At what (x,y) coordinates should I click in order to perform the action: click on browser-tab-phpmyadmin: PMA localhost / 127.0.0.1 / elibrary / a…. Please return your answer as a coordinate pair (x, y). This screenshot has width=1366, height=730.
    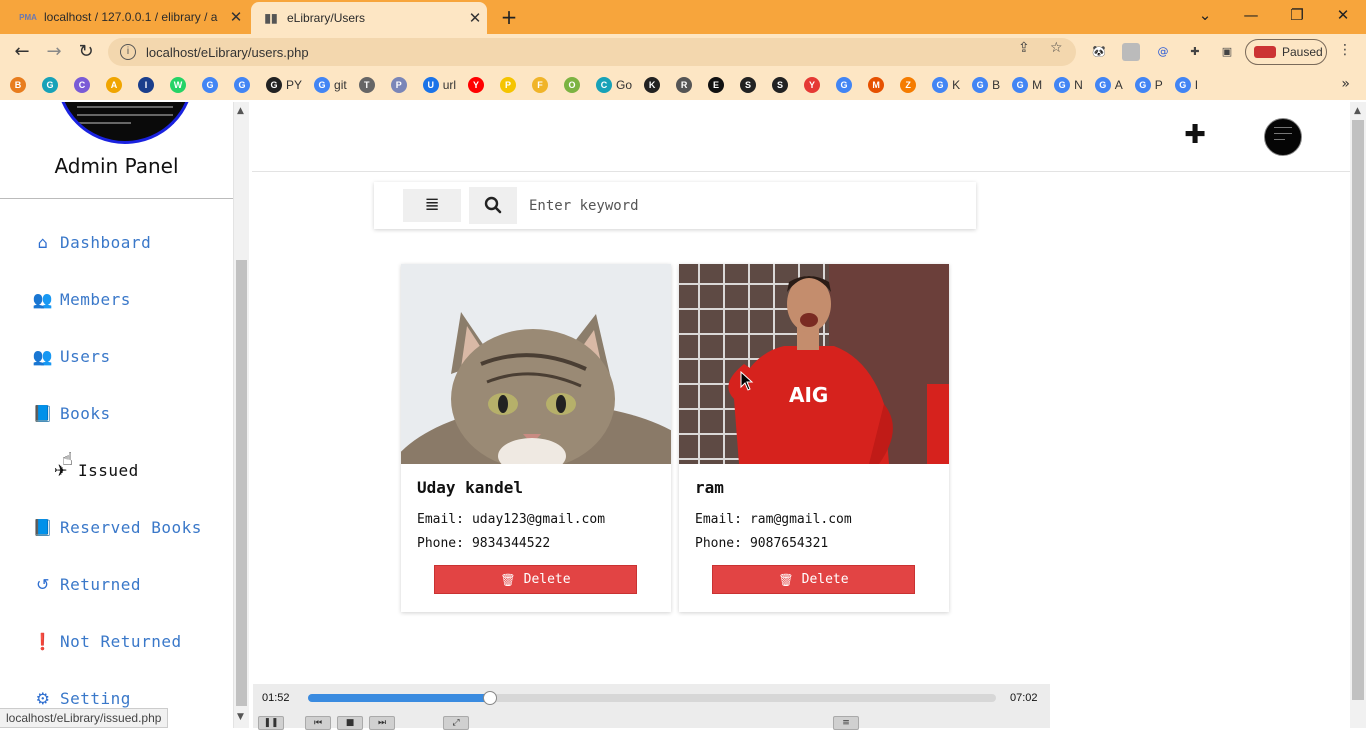
    Looking at the image, I should click on (128, 17).